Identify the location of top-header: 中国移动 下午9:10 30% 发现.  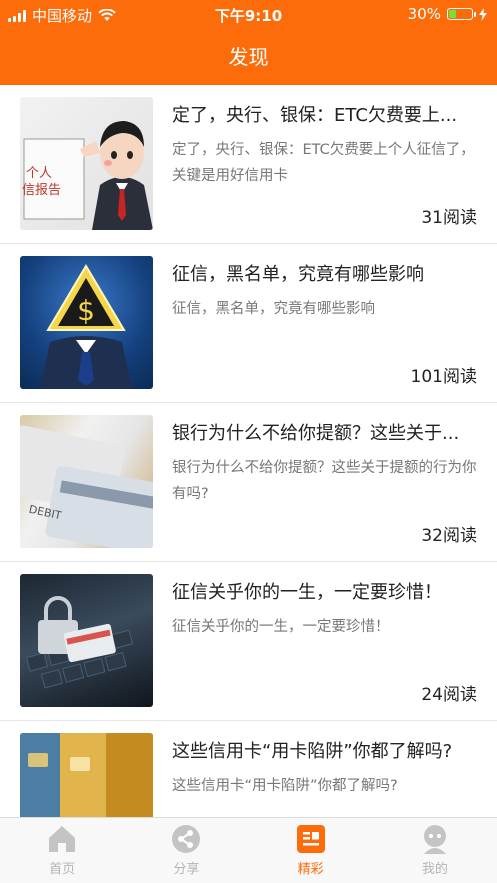
(248, 42).